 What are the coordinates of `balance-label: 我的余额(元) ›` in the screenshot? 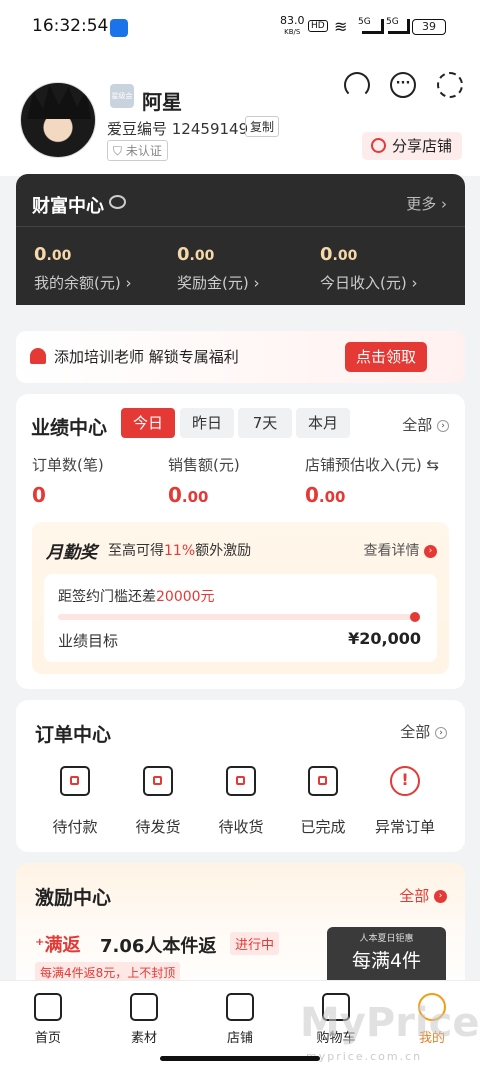 It's located at (82, 282).